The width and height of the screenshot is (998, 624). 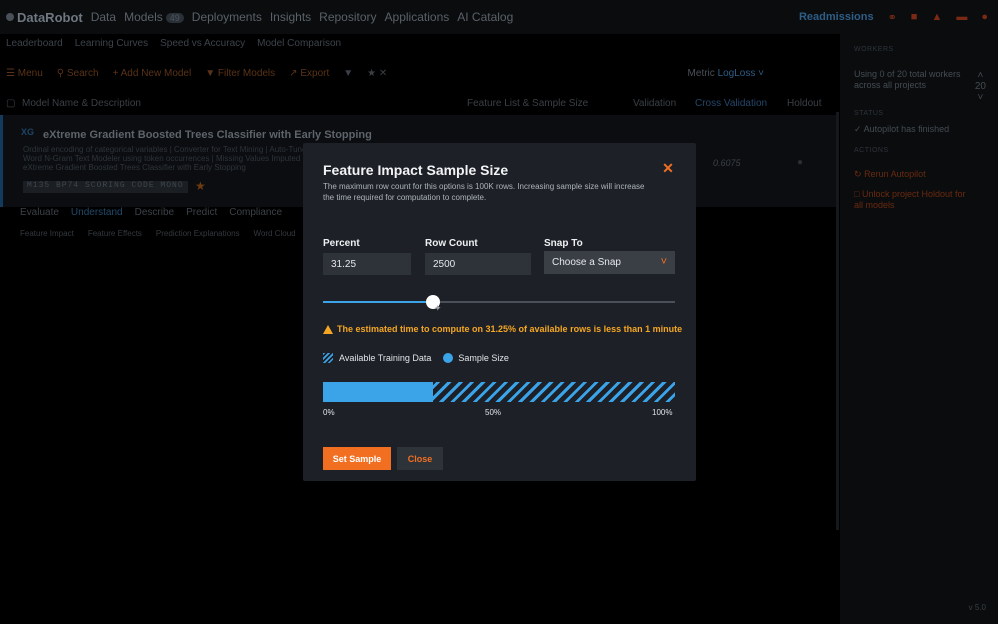 What do you see at coordinates (227, 17) in the screenshot?
I see `nav-deployments: Deployments` at bounding box center [227, 17].